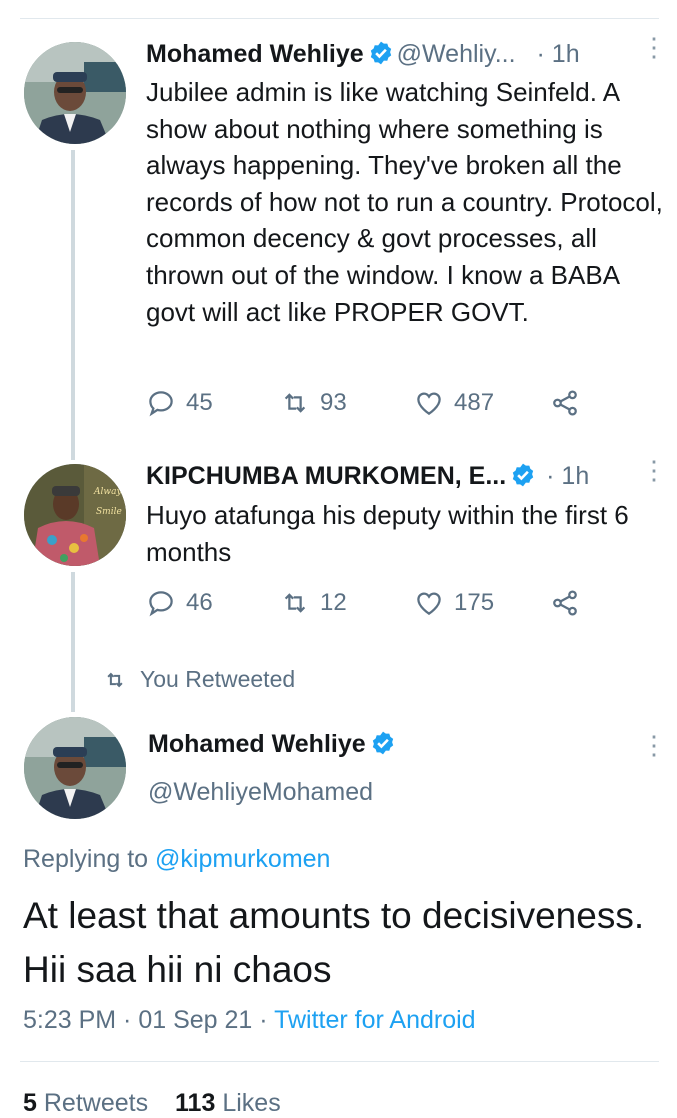 Image resolution: width=677 pixels, height=1118 pixels. Describe the element at coordinates (313, 603) in the screenshot. I see `retweet-button: 12` at that location.